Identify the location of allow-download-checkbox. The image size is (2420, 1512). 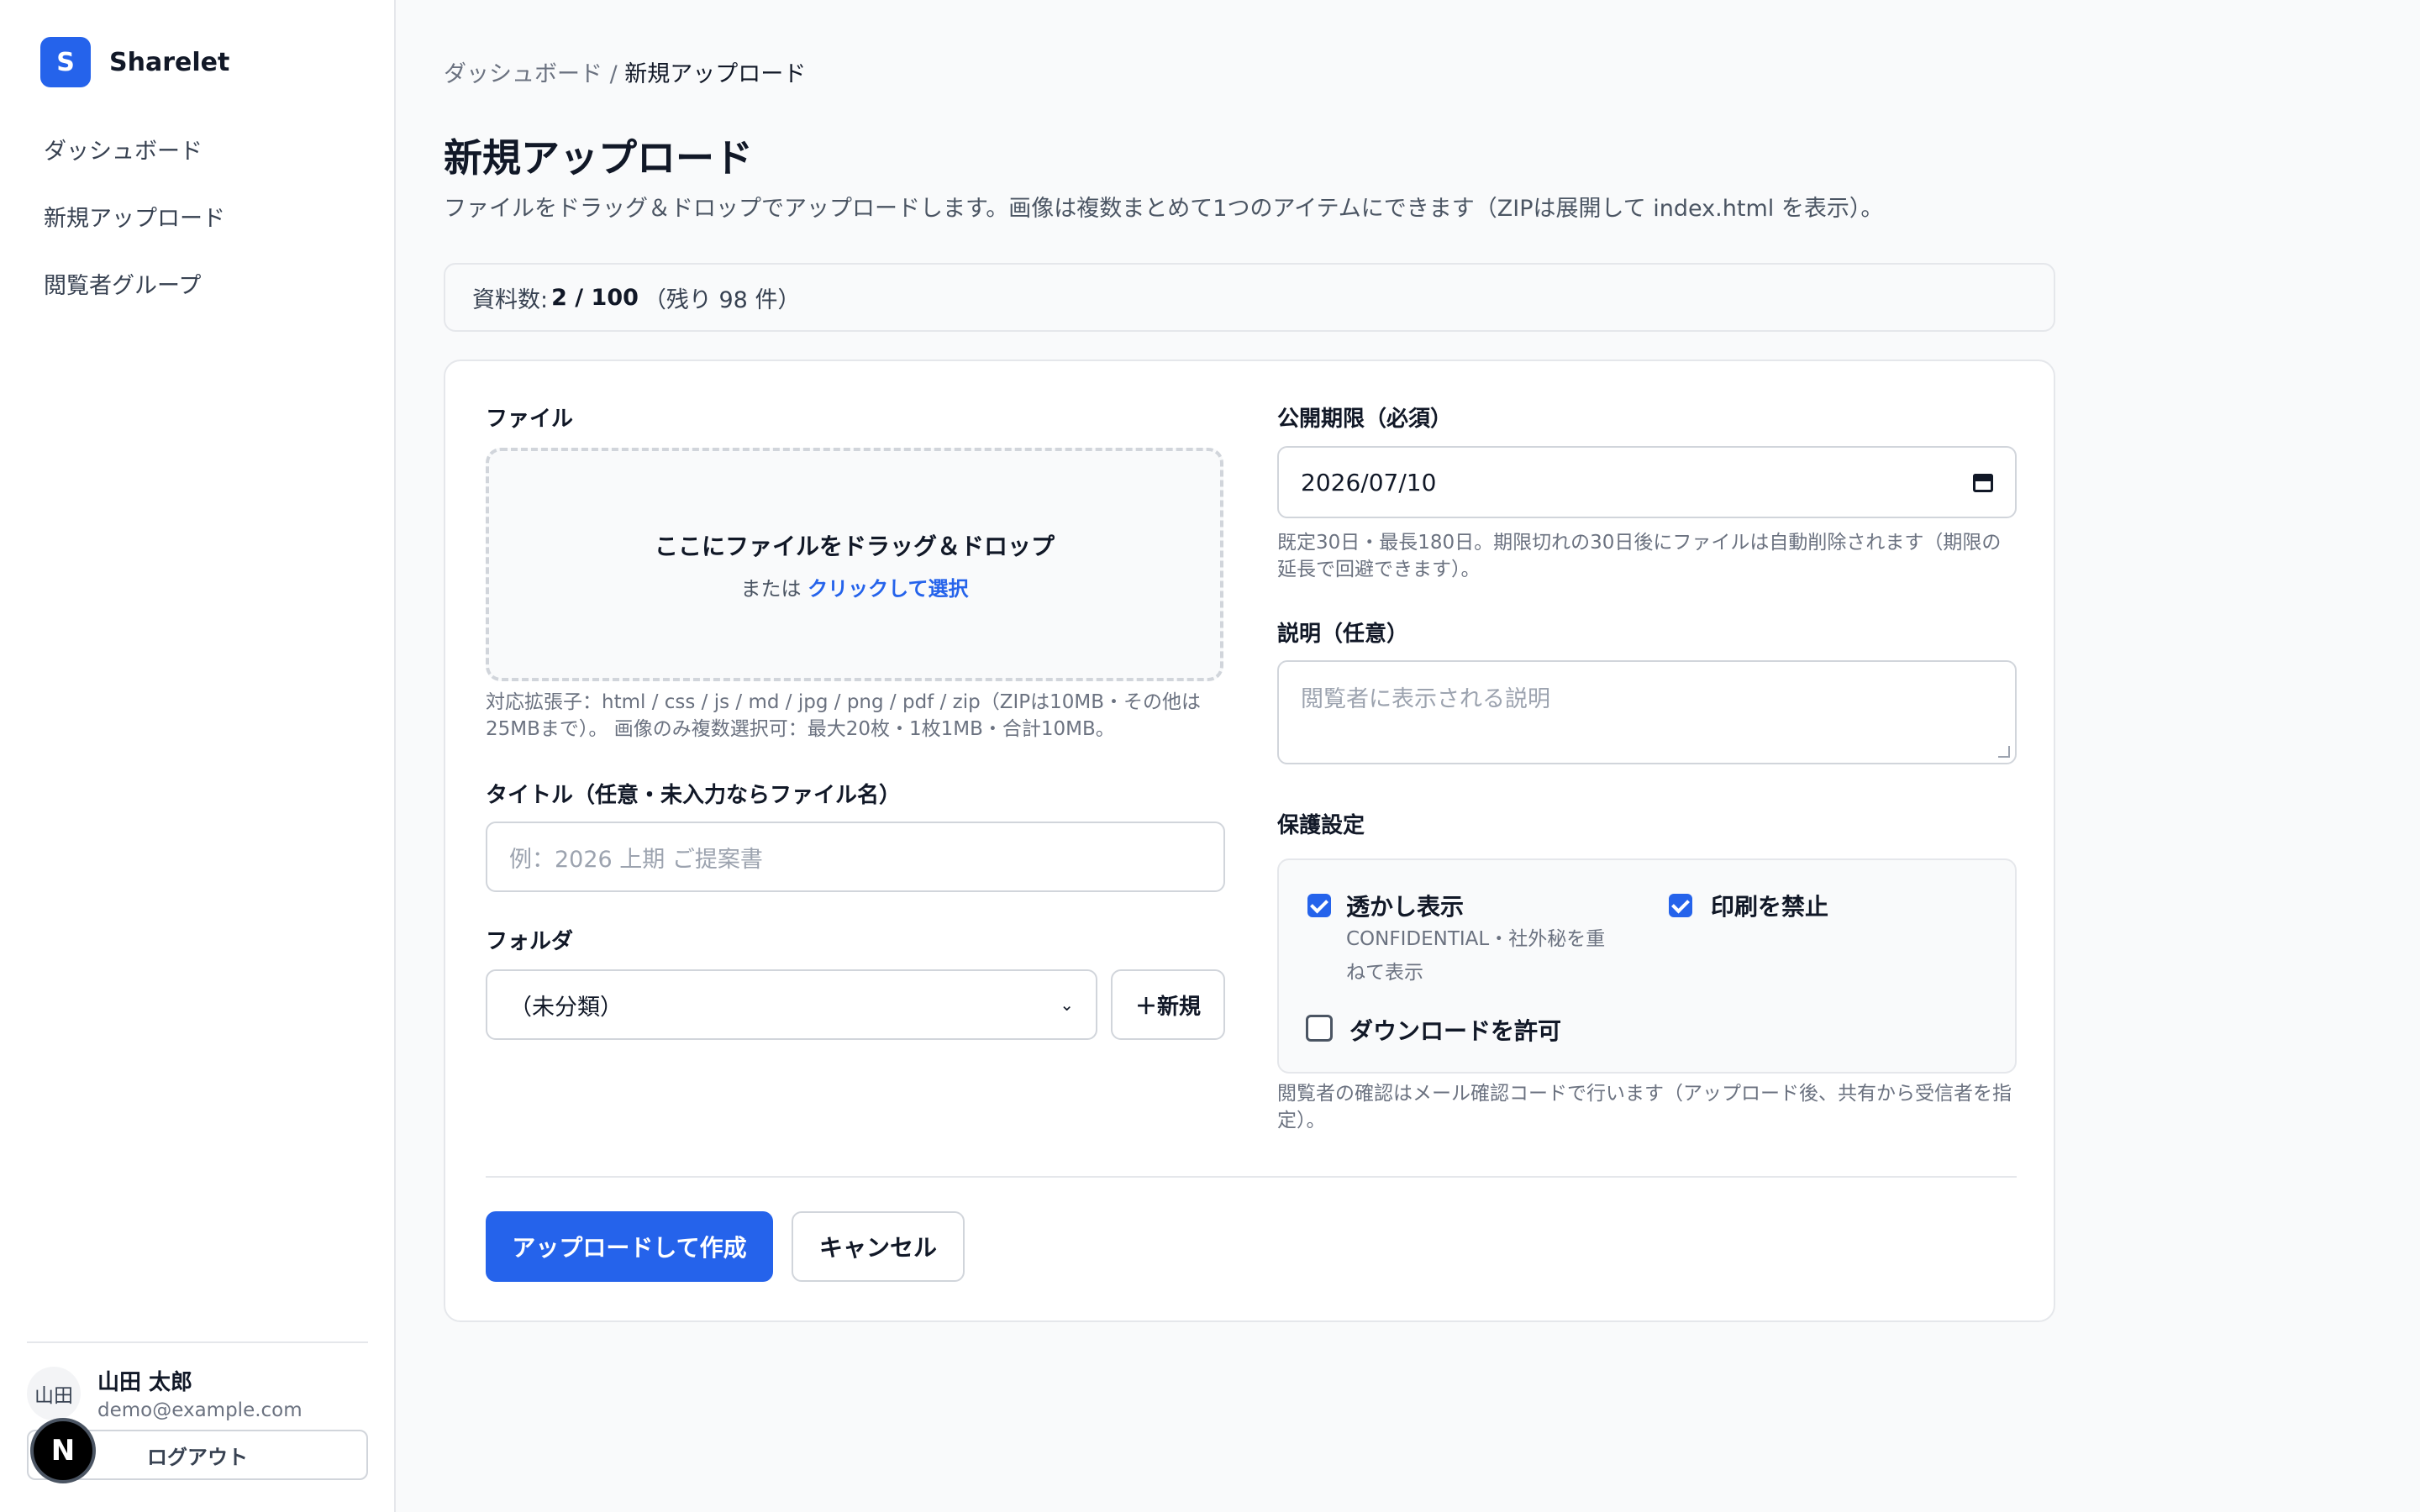
(1319, 1028).